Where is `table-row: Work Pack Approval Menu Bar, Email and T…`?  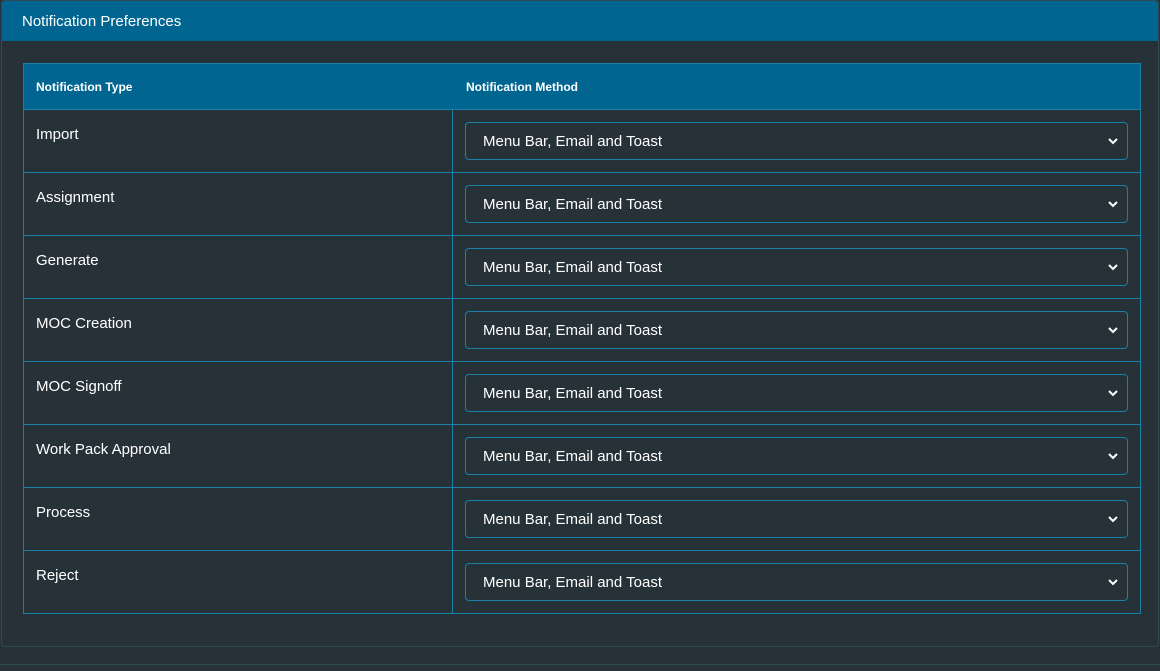
table-row: Work Pack Approval Menu Bar, Email and T… is located at coordinates (582, 455).